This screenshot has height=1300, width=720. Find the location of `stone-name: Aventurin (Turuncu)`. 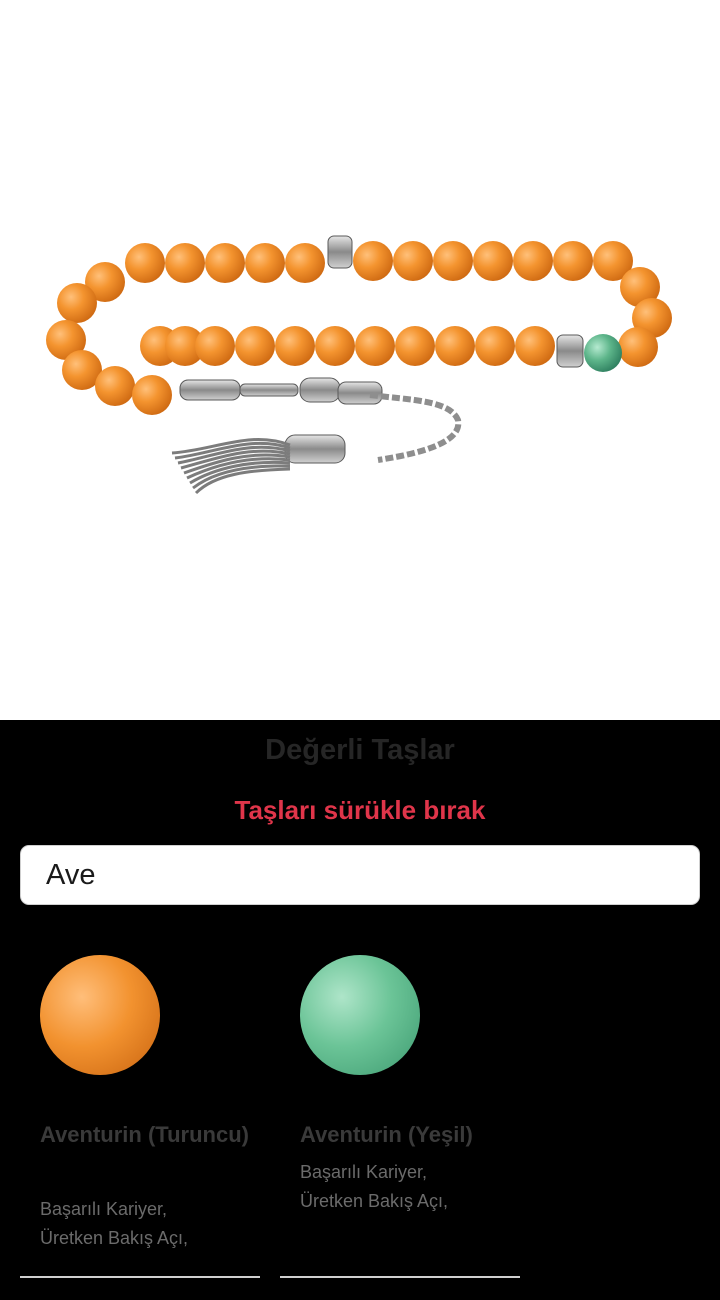

stone-name: Aventurin (Turuncu) is located at coordinates (144, 1134).